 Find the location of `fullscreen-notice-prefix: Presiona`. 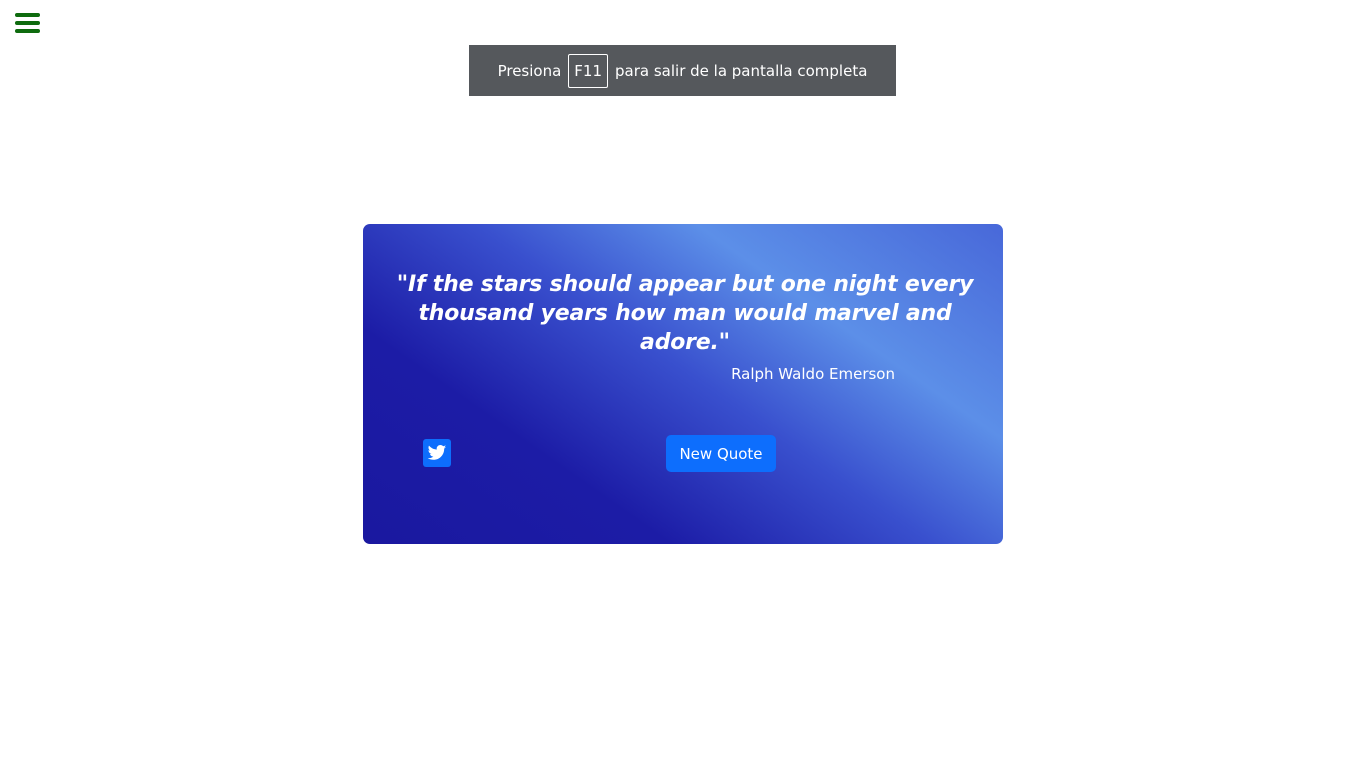

fullscreen-notice-prefix: Presiona is located at coordinates (529, 70).